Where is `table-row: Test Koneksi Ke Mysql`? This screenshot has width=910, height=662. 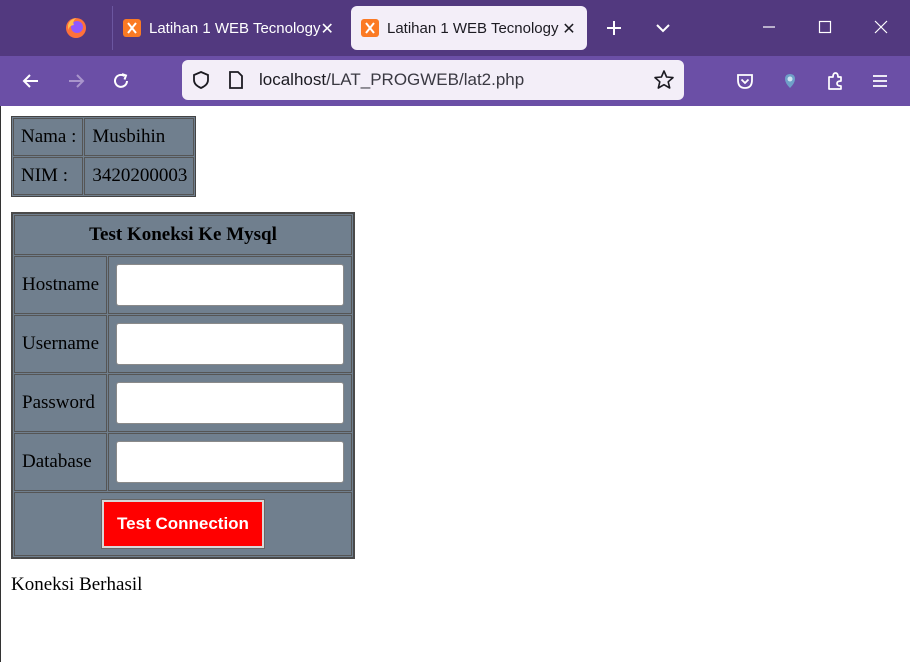 table-row: Test Koneksi Ke Mysql is located at coordinates (183, 235).